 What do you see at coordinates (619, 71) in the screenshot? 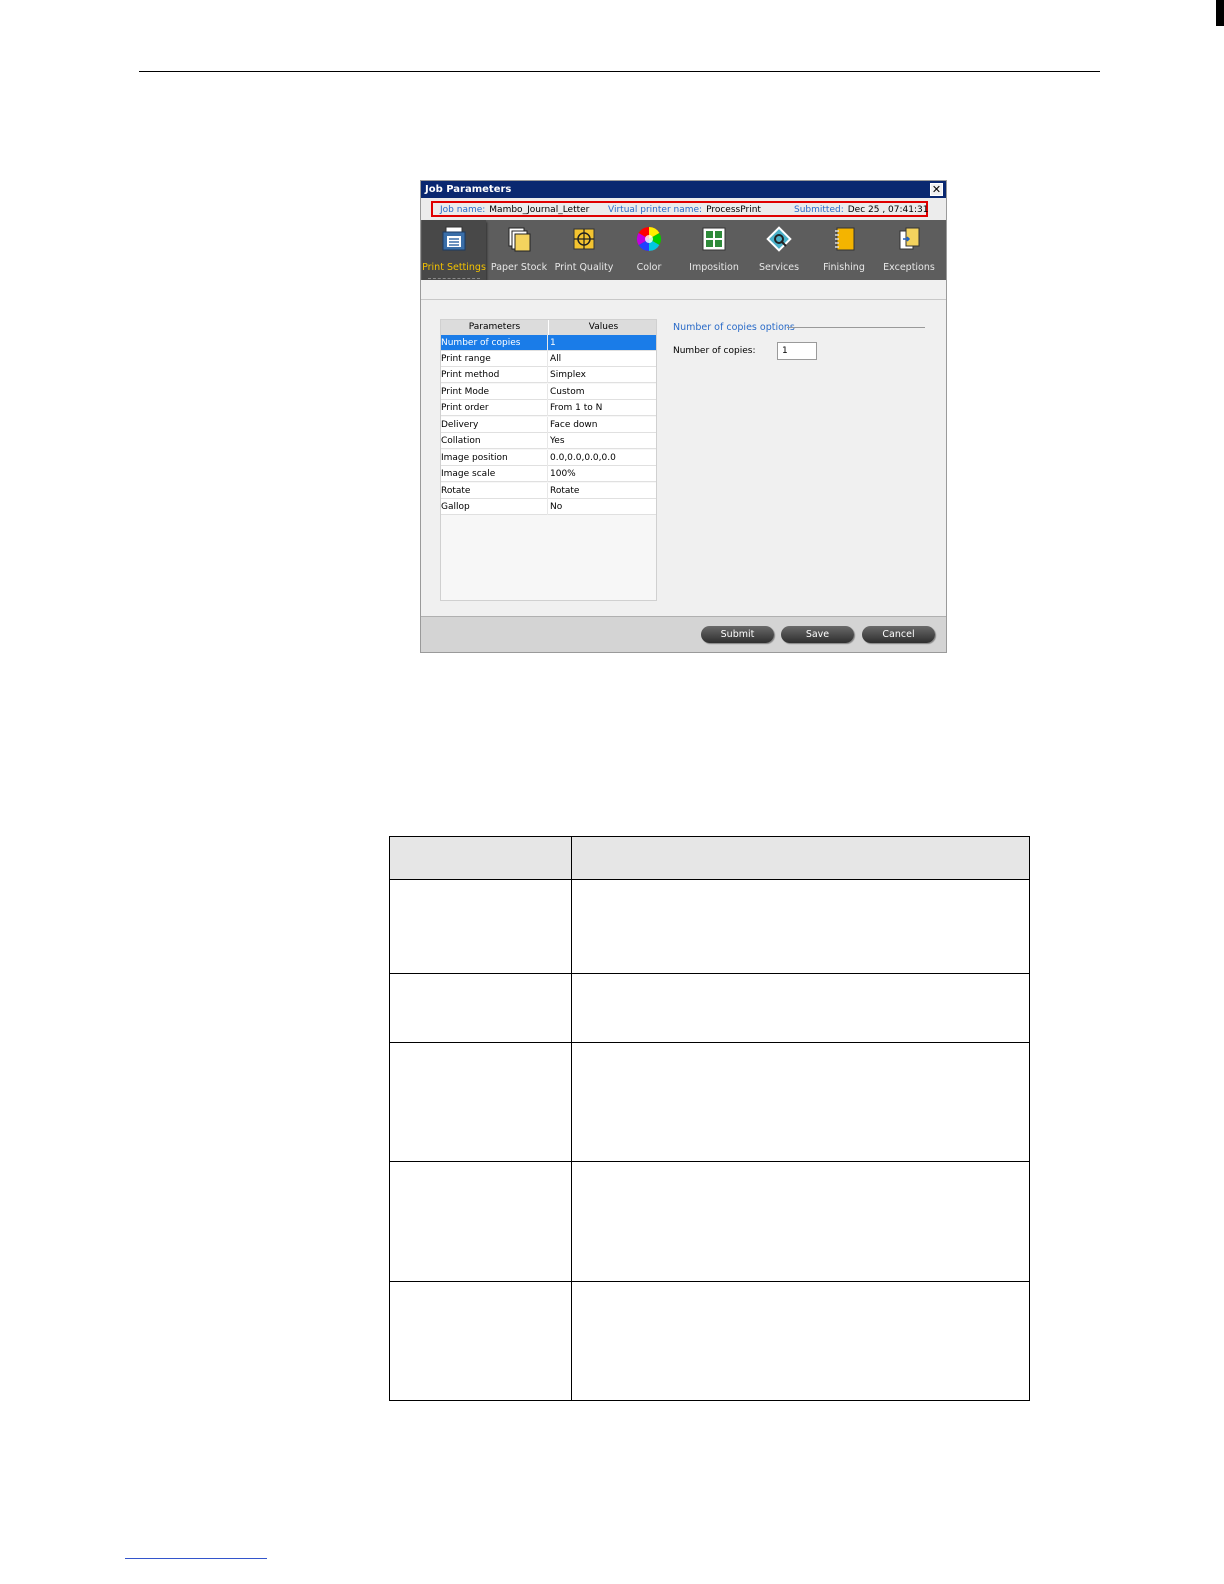
I see `header-rule` at bounding box center [619, 71].